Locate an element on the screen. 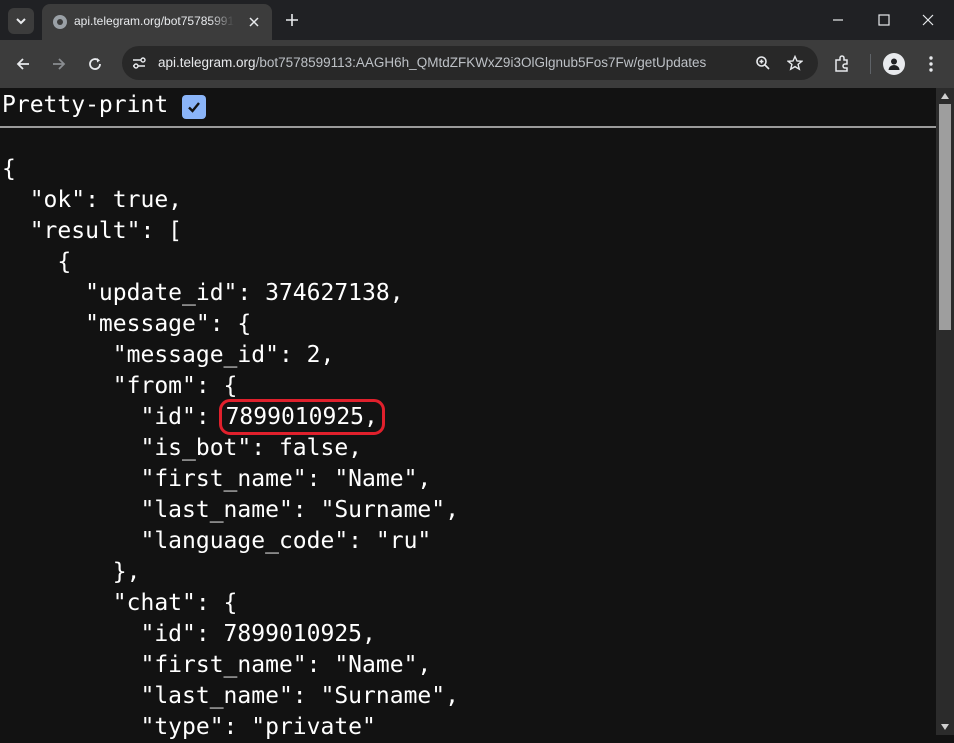 This screenshot has height=743, width=954. new-tab-button is located at coordinates (292, 20).